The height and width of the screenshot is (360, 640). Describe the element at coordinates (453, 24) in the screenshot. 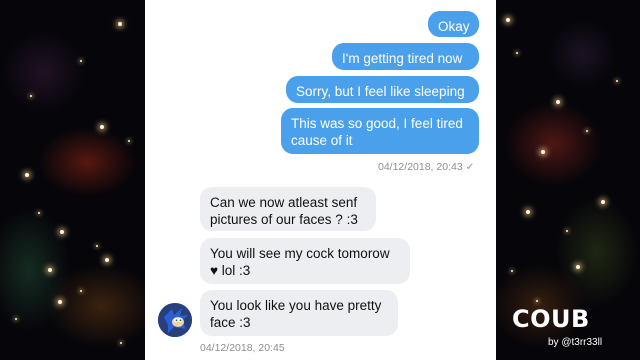

I see `outgoing-message: Okay` at that location.